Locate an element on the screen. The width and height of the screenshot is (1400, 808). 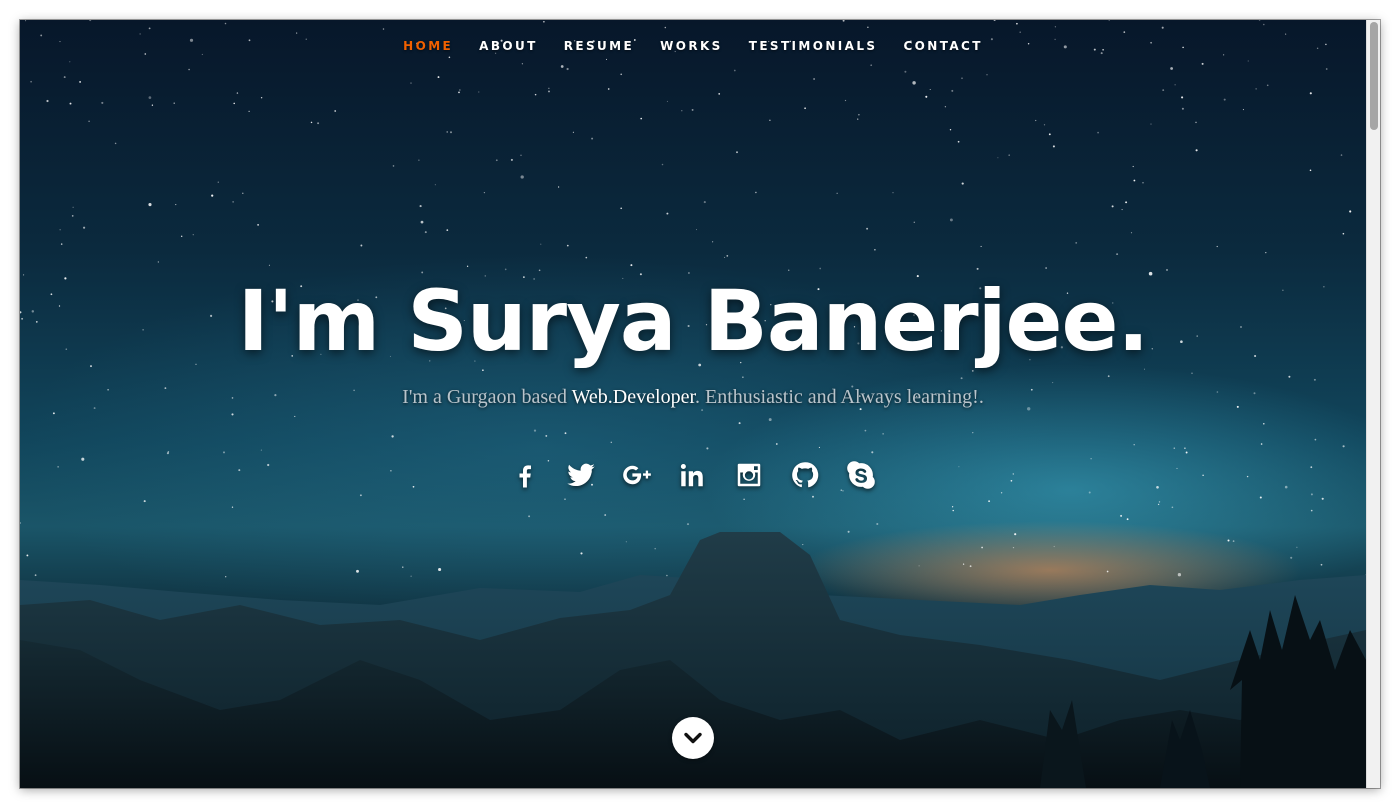
hero-headline: I'm Surya Banerjee. is located at coordinates (693, 321).